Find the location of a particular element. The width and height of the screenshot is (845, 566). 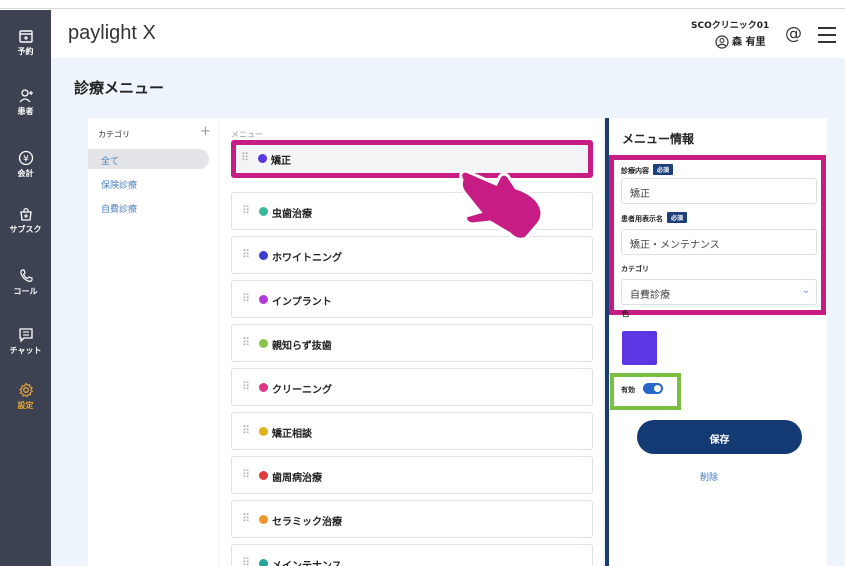

sidebar-item-patients: 患者 is located at coordinates (25, 102).